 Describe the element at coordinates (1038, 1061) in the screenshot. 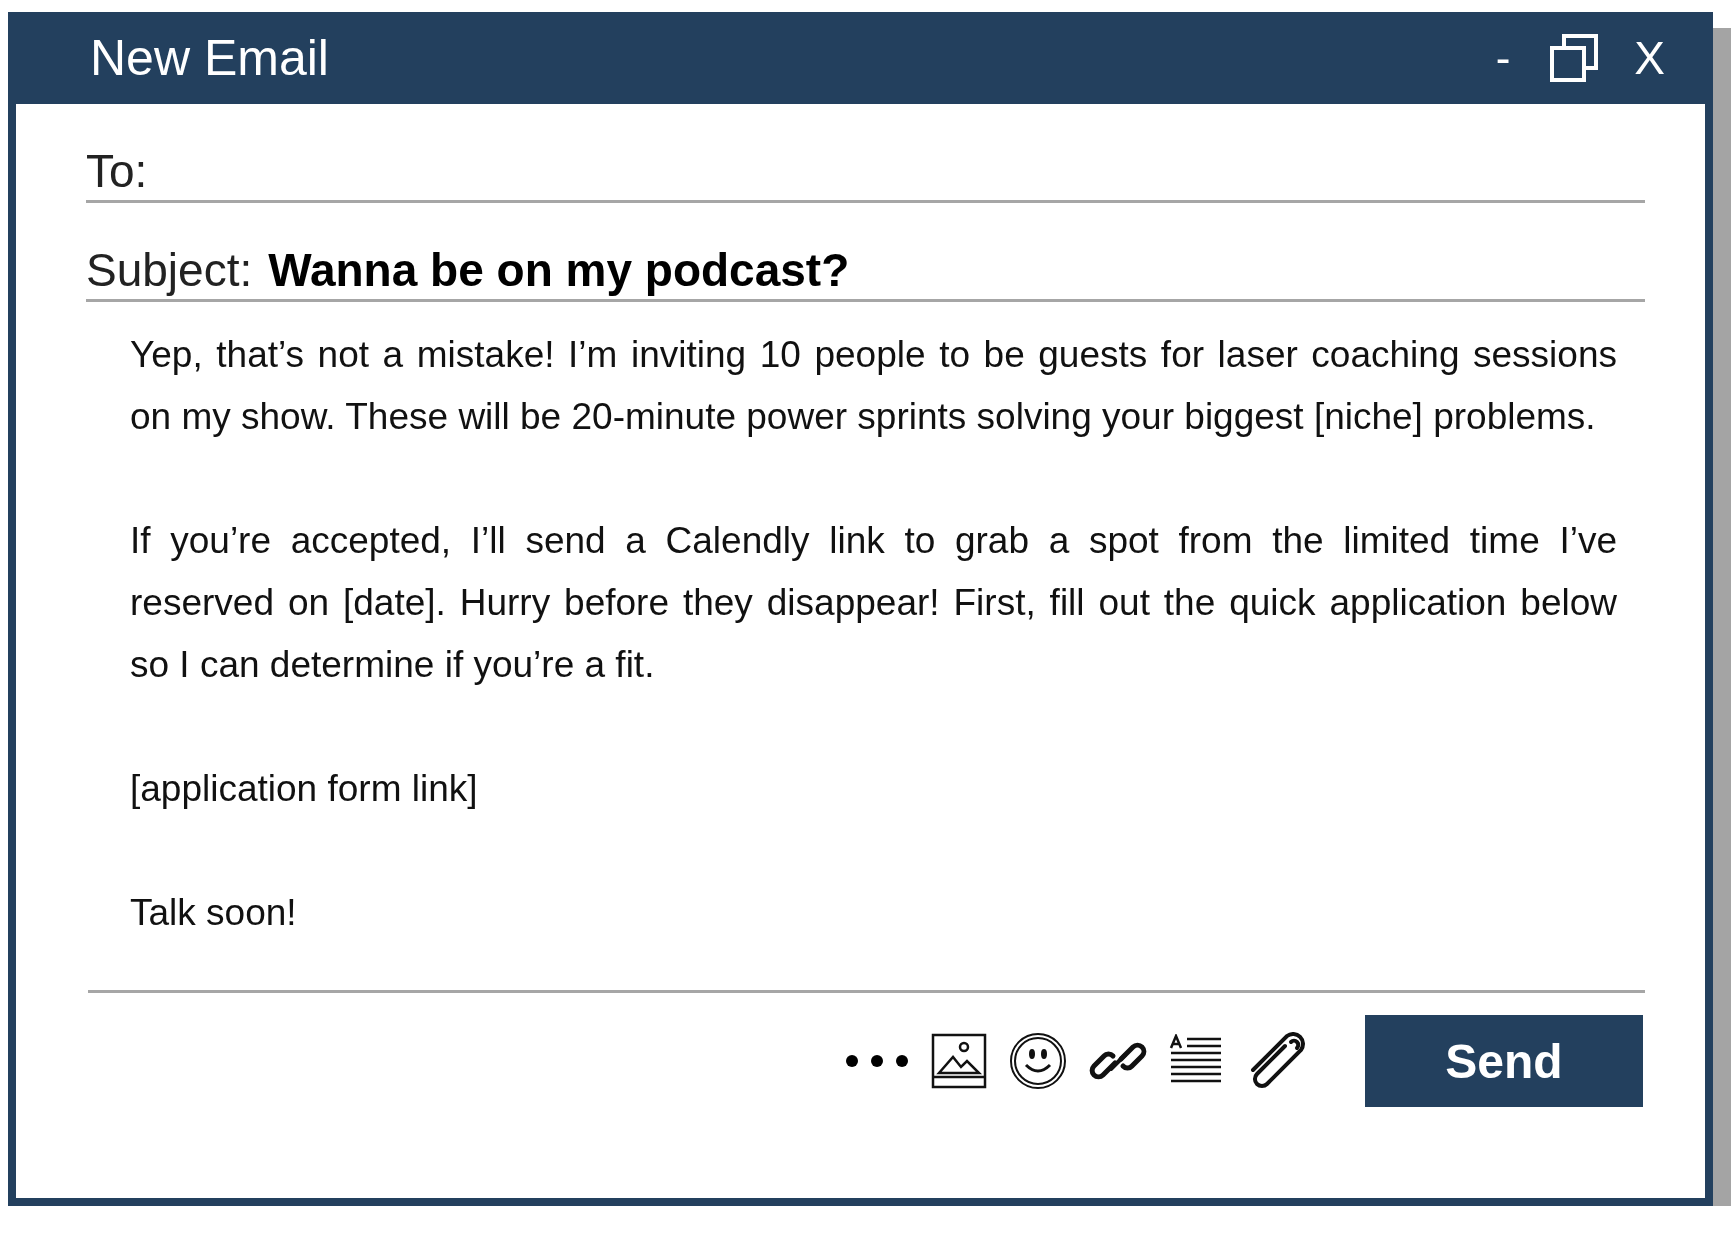

I see `smiley-icon` at that location.